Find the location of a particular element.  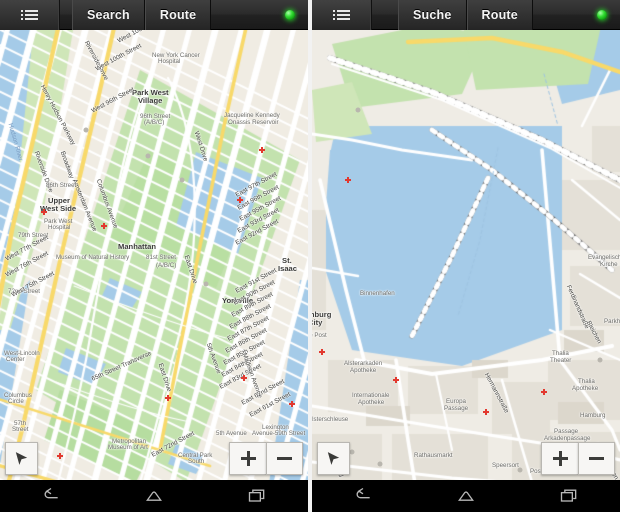

search-button: Suche is located at coordinates (432, 15).